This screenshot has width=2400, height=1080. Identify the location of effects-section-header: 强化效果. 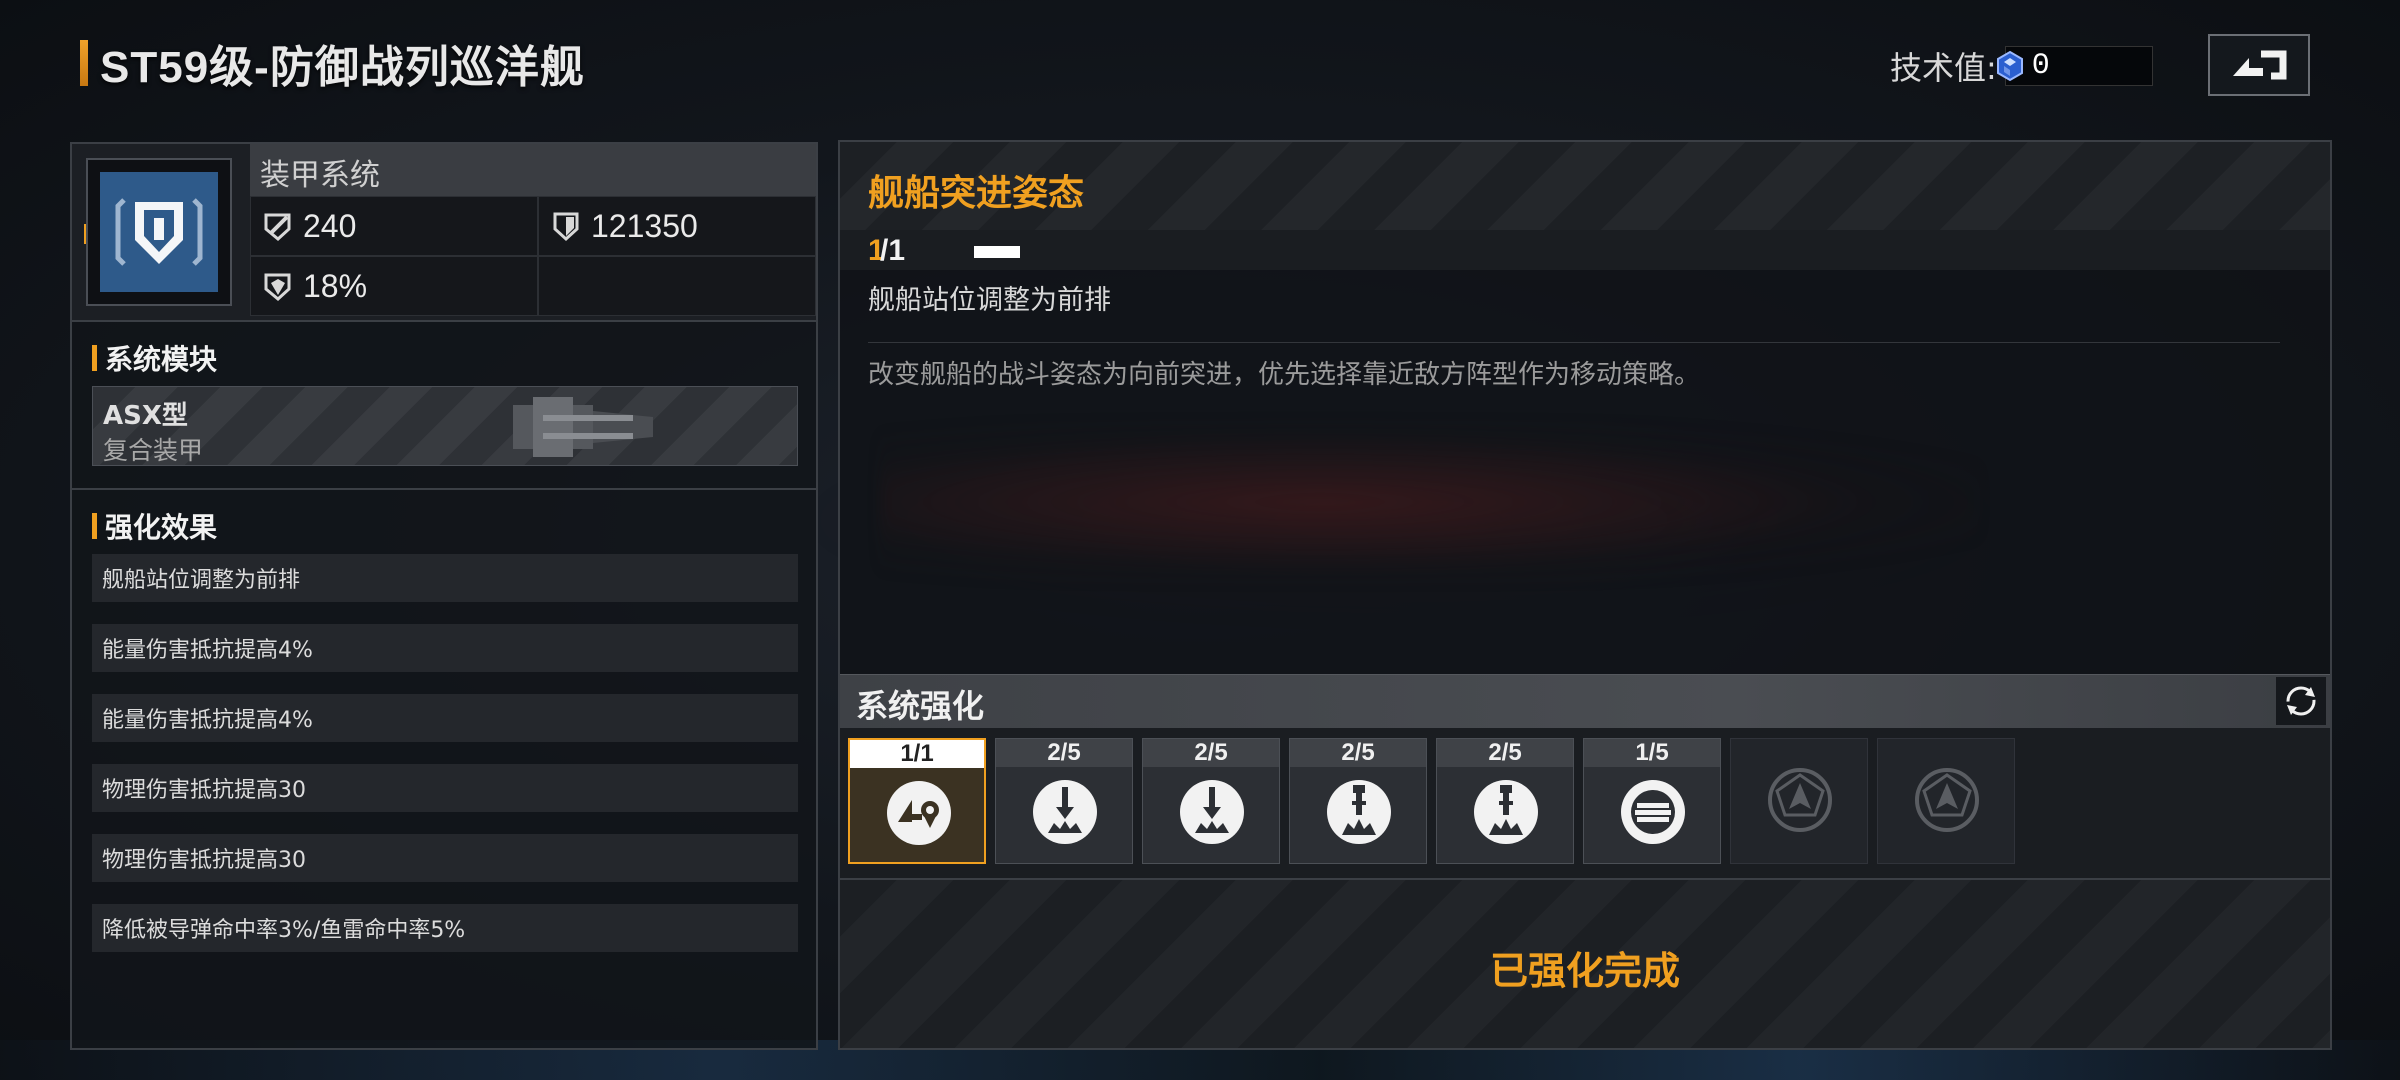
(154, 526).